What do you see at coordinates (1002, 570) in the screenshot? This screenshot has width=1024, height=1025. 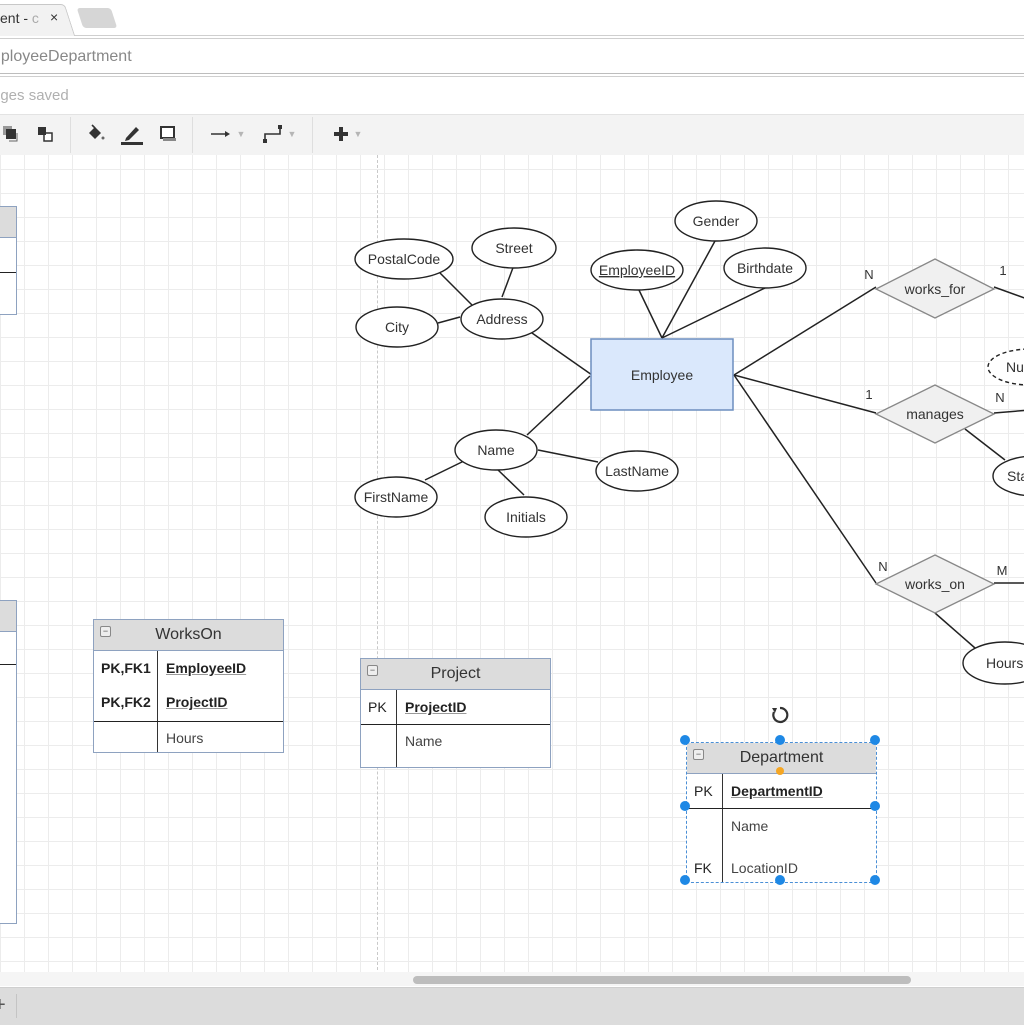 I see `cardinality-works-on-right: M` at bounding box center [1002, 570].